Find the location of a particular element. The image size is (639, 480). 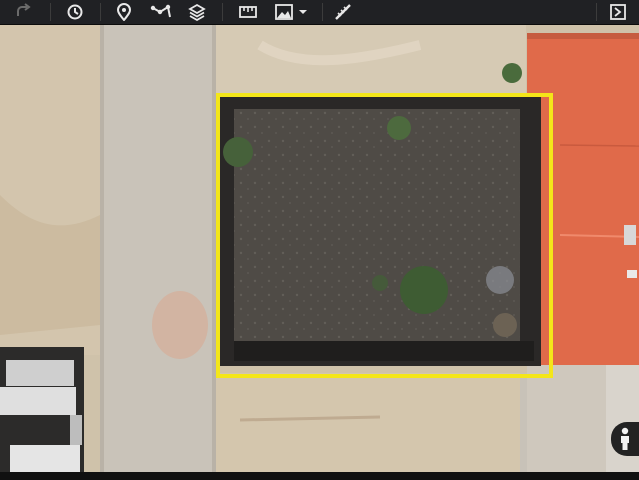

exit-button is located at coordinates (618, 12).